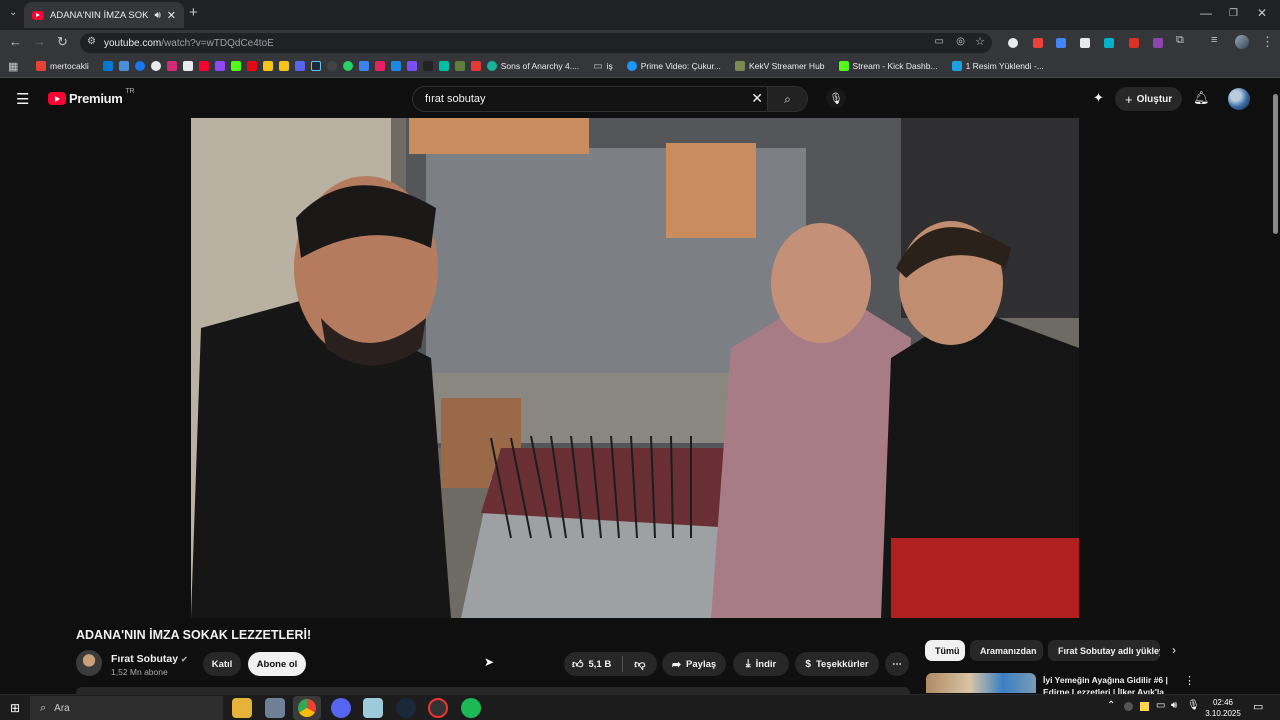 This screenshot has width=1280, height=720. Describe the element at coordinates (1104, 650) in the screenshot. I see `chip-from-uploader: Fırat Sobutay adlı yükleyen` at that location.